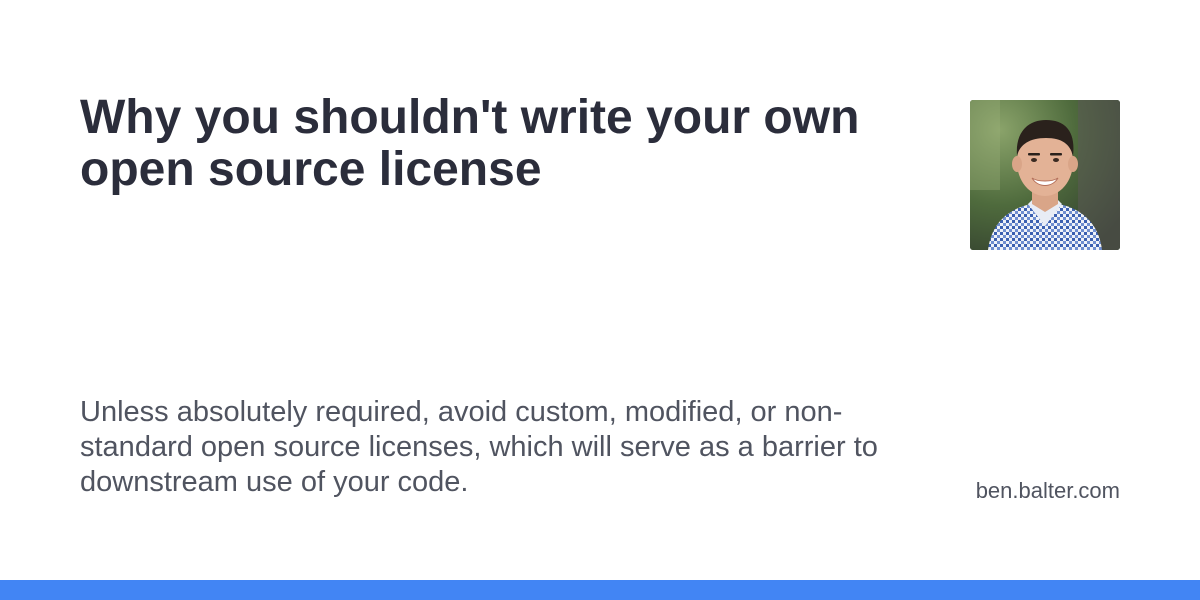  I want to click on accent-bar, so click(600, 590).